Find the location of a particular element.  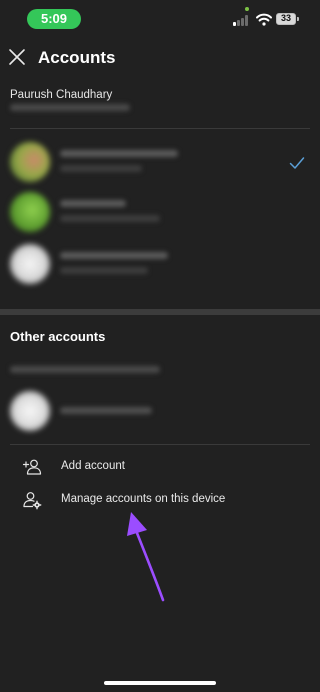

checkmark-icon is located at coordinates (297, 163).